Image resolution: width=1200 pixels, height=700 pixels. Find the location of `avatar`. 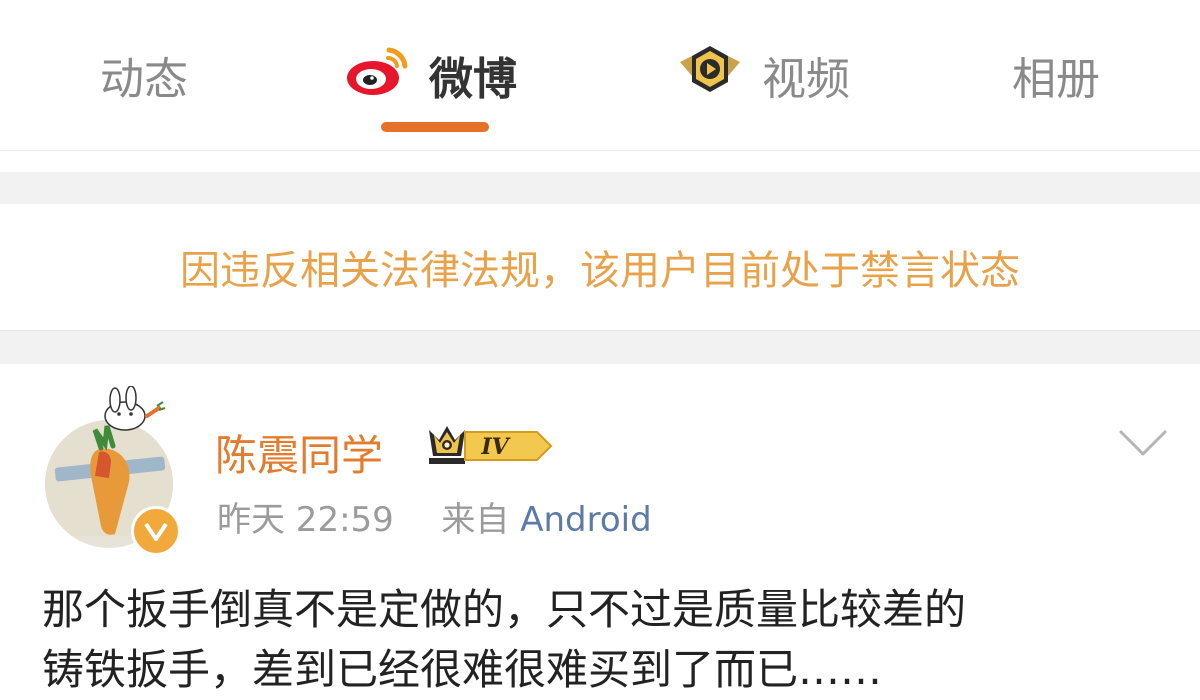

avatar is located at coordinates (113, 471).